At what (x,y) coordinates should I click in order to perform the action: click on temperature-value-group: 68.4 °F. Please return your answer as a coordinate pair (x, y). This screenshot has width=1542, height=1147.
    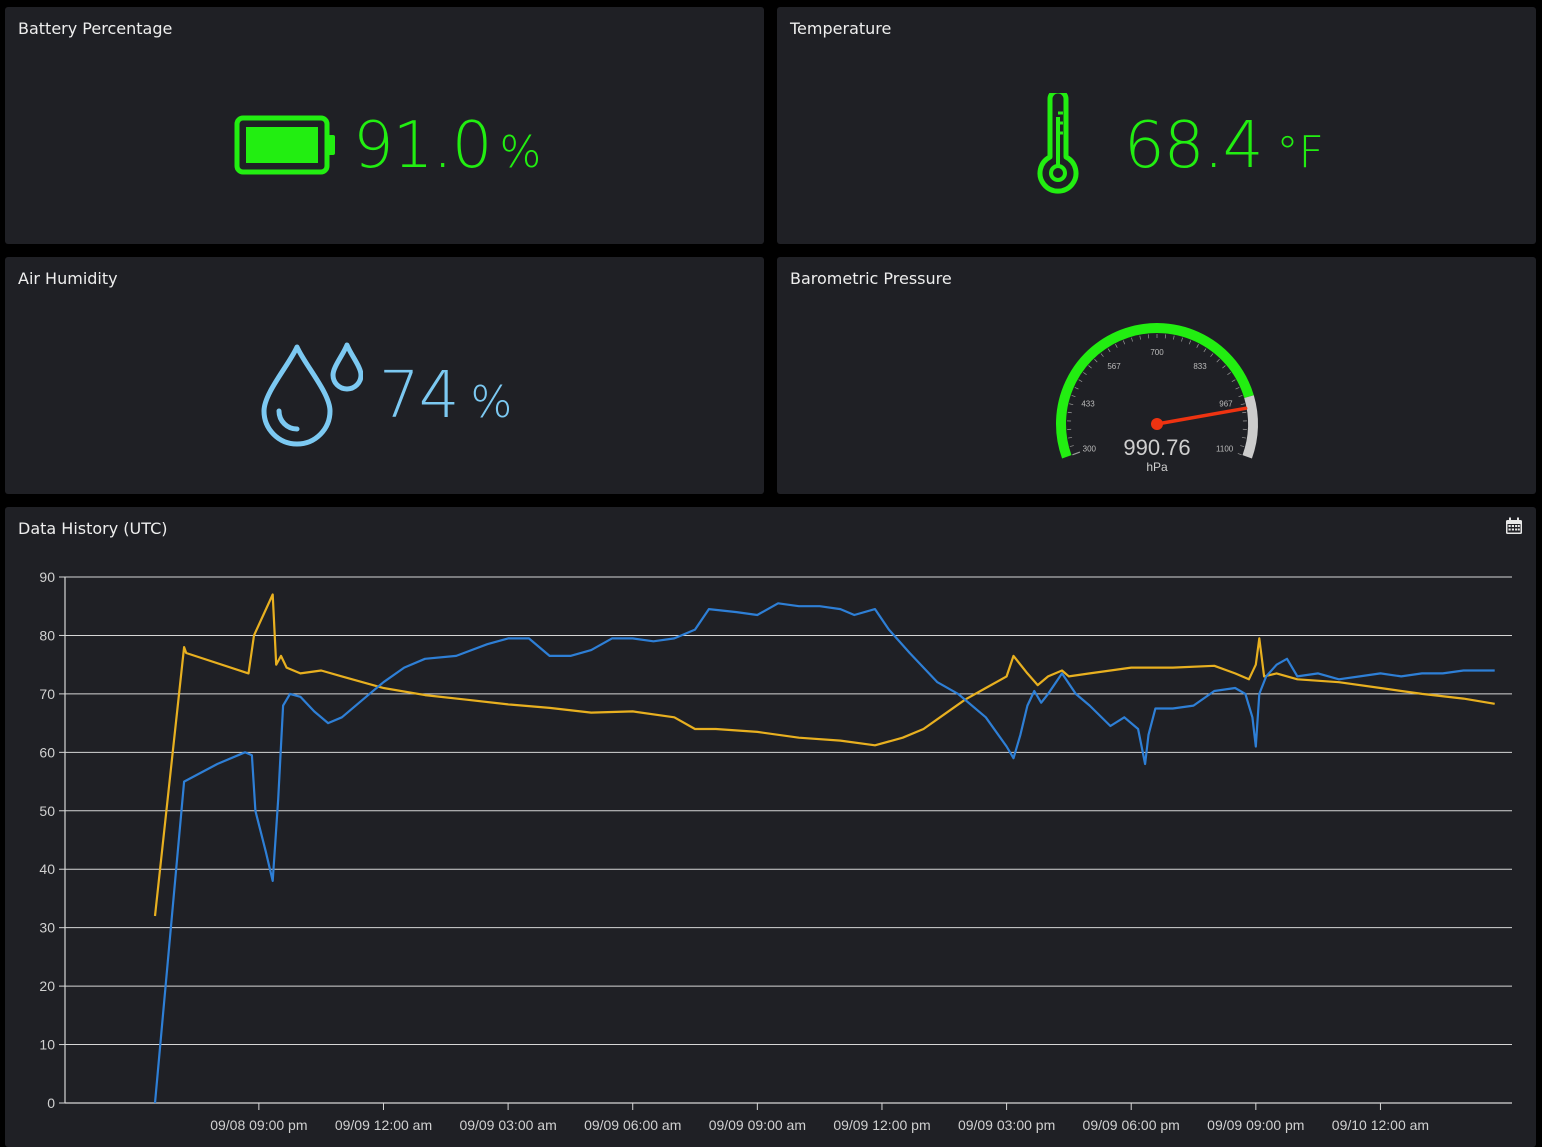
    Looking at the image, I should click on (1224, 146).